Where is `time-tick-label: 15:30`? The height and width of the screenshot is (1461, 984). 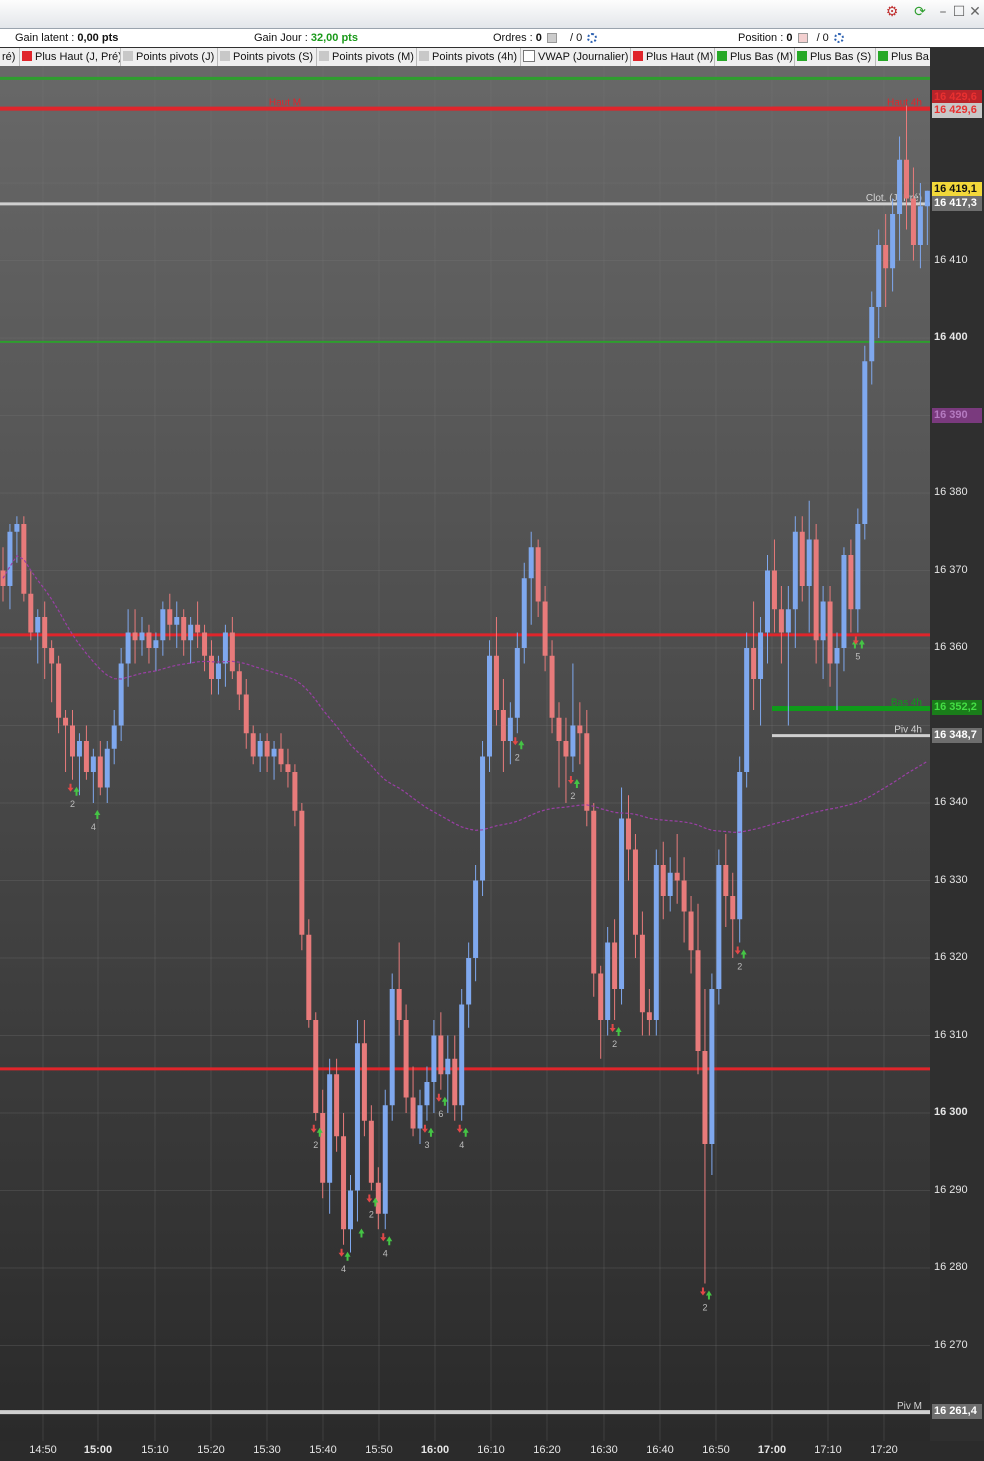
time-tick-label: 15:30 is located at coordinates (267, 1450).